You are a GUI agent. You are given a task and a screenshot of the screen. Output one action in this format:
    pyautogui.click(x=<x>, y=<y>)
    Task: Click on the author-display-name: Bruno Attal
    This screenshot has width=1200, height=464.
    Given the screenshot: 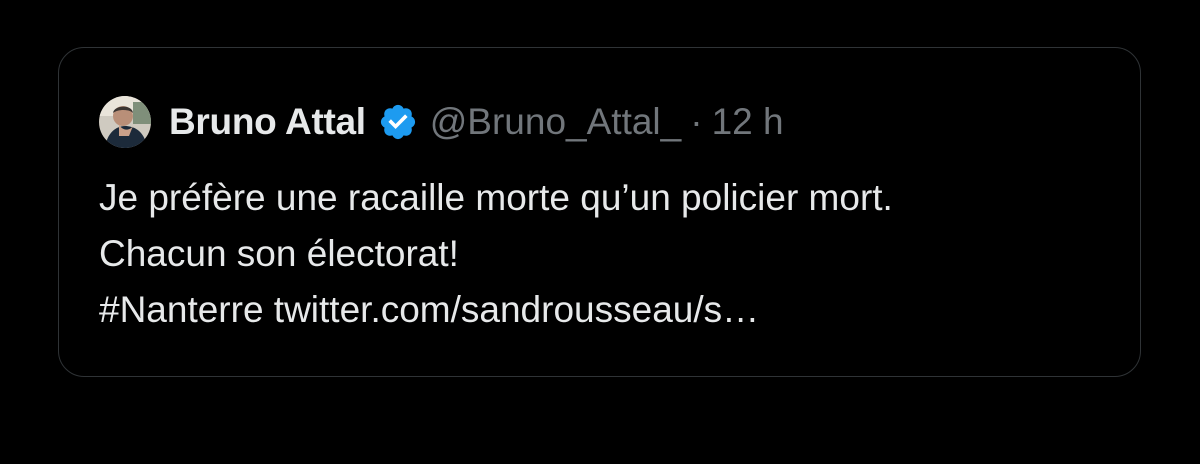 What is the action you would take?
    pyautogui.click(x=267, y=122)
    